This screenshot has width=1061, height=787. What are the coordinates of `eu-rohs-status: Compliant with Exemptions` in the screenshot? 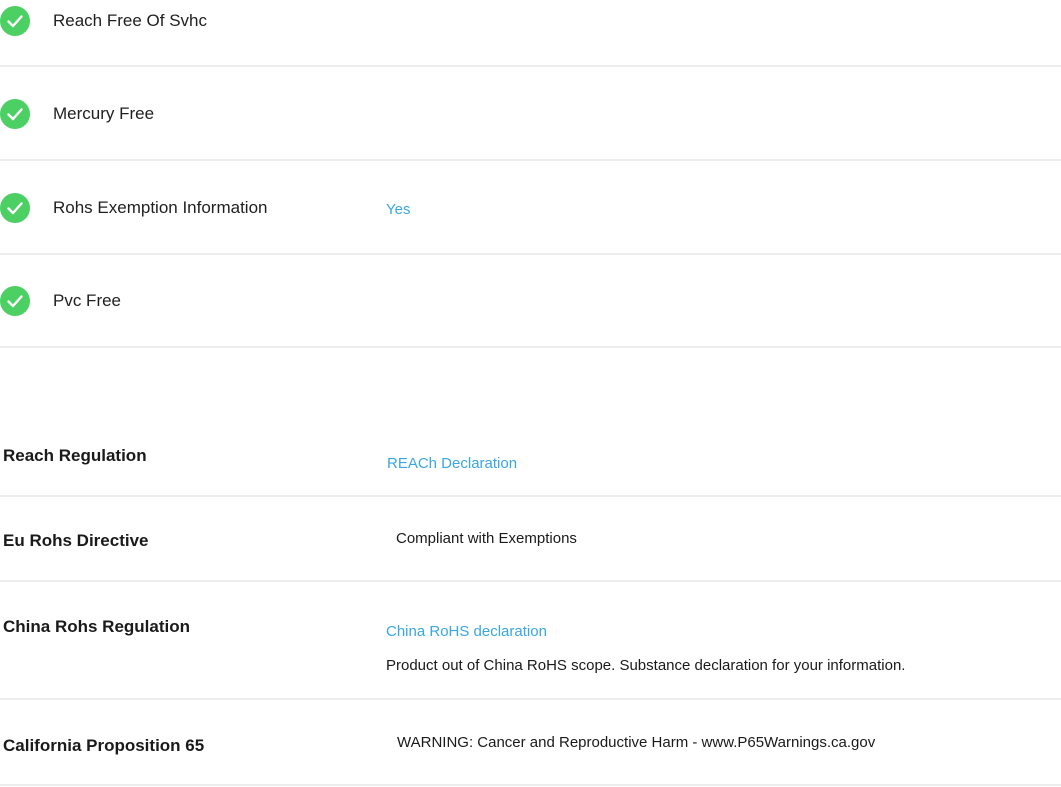 It's located at (486, 538).